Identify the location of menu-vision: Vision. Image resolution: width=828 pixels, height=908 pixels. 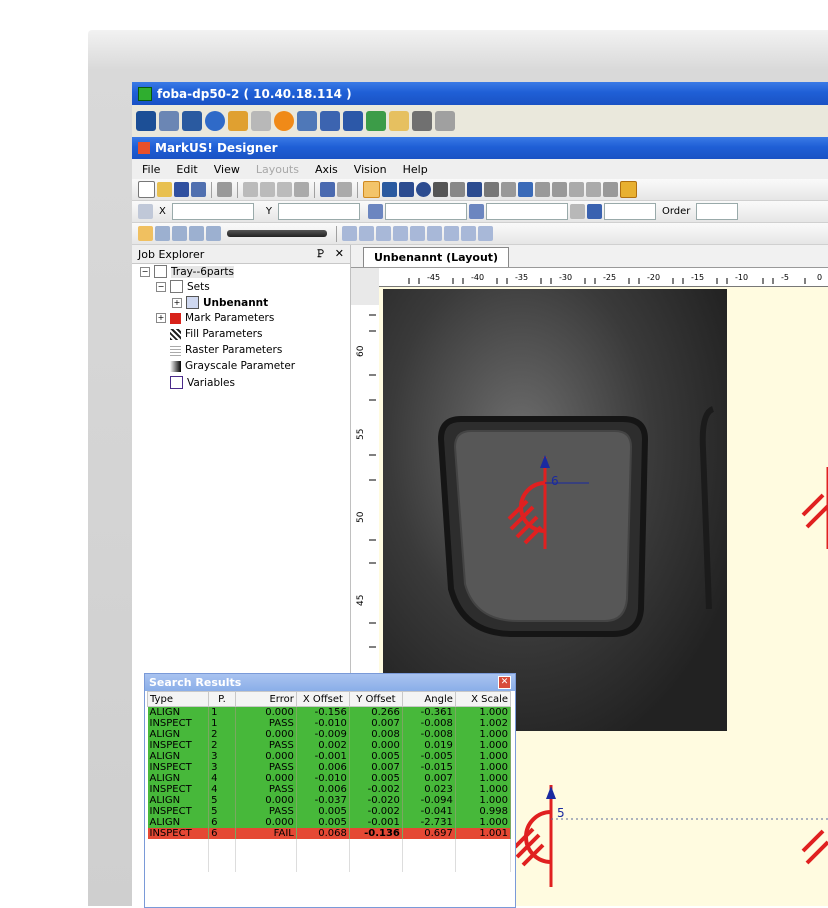
(370, 169).